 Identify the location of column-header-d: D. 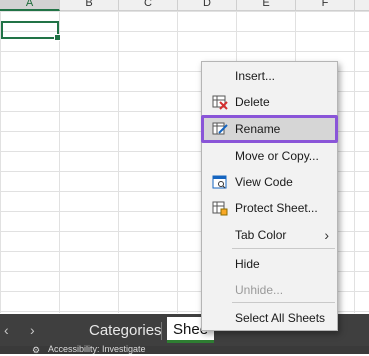
(207, 5).